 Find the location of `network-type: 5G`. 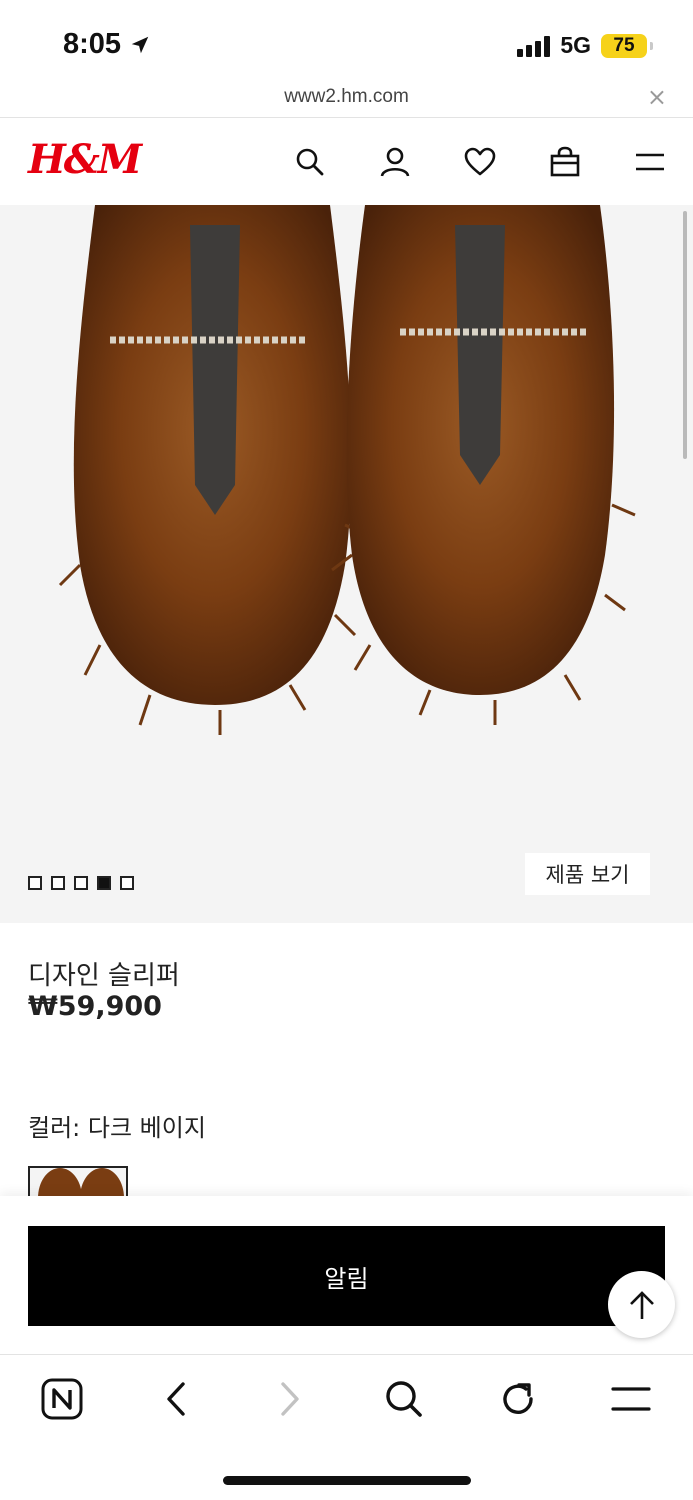

network-type: 5G is located at coordinates (575, 45).